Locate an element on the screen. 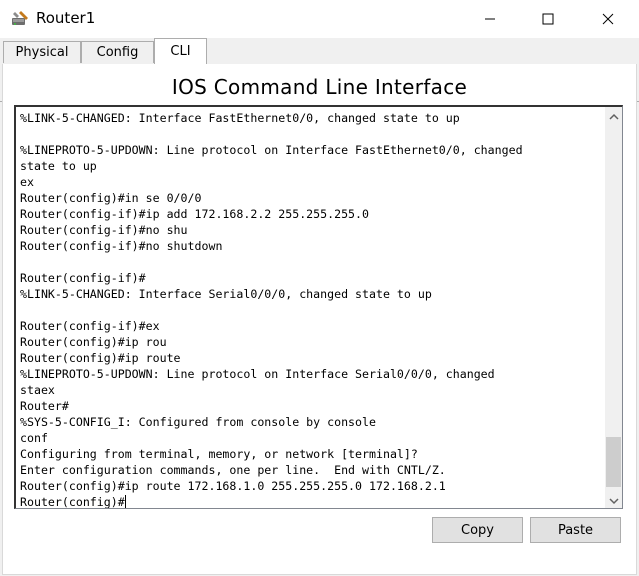 This screenshot has width=639, height=576. chevron-up-icon is located at coordinates (613, 116).